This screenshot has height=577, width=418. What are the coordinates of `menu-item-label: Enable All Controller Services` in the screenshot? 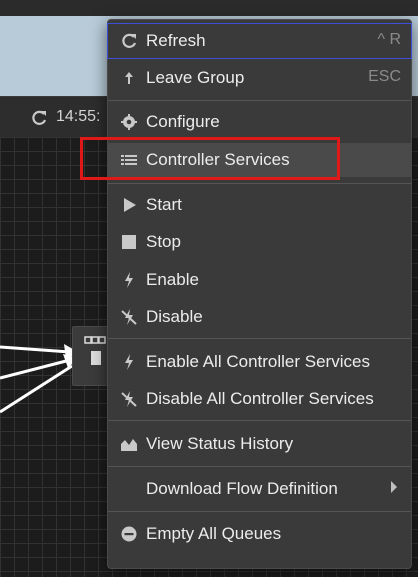 It's located at (258, 361).